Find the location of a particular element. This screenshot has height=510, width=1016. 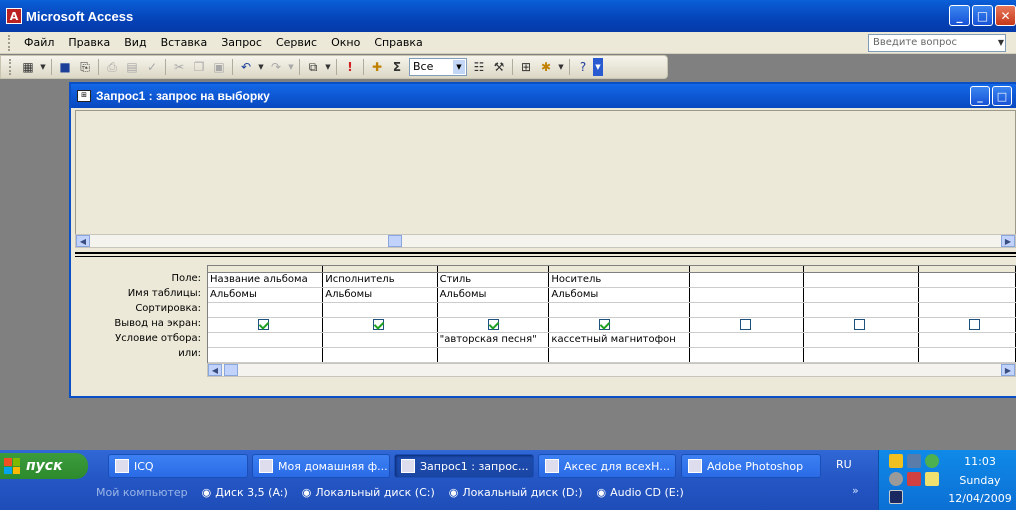

menu-help: Справка is located at coordinates (398, 42).